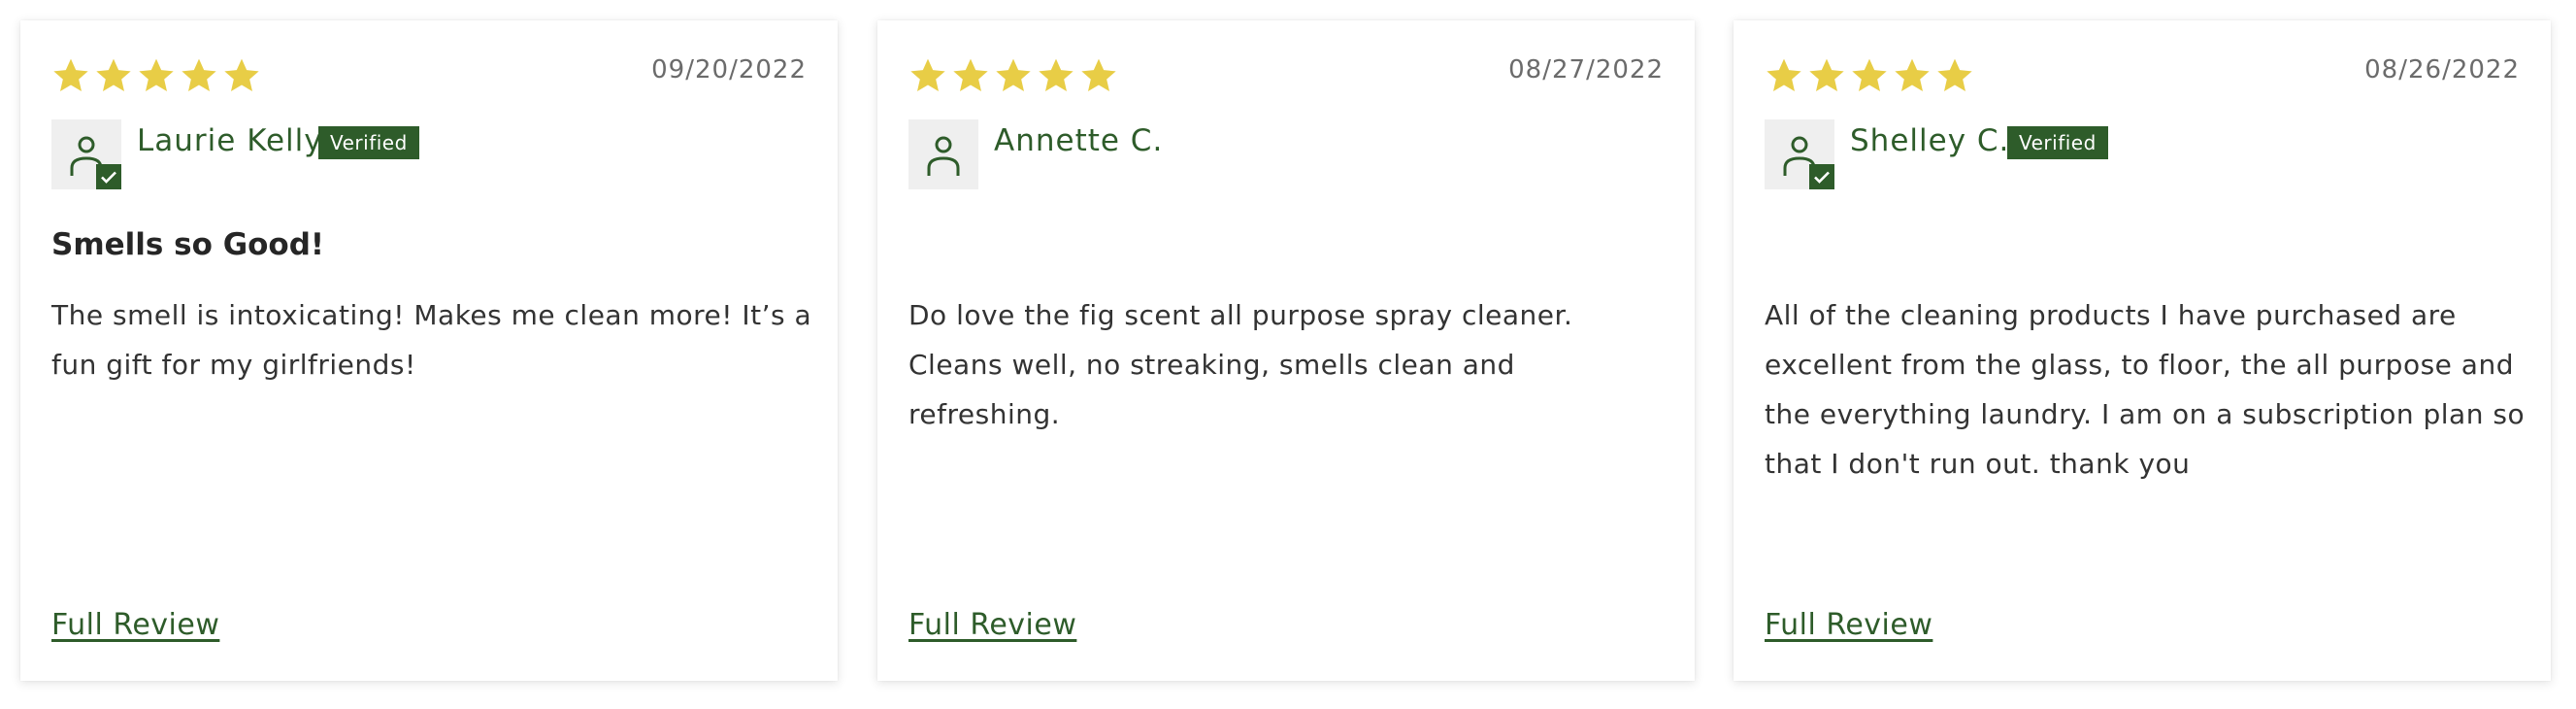 The image size is (2576, 709). Describe the element at coordinates (1079, 140) in the screenshot. I see `reviewer-name: Annette C.` at that location.